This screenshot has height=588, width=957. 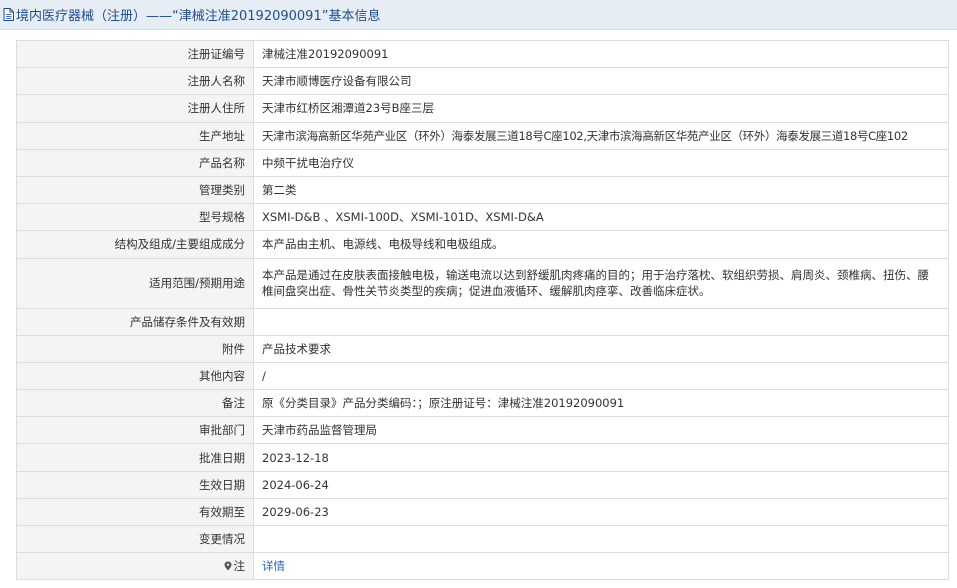 I want to click on table-row: 产品储存条件及有效期, so click(x=482, y=321).